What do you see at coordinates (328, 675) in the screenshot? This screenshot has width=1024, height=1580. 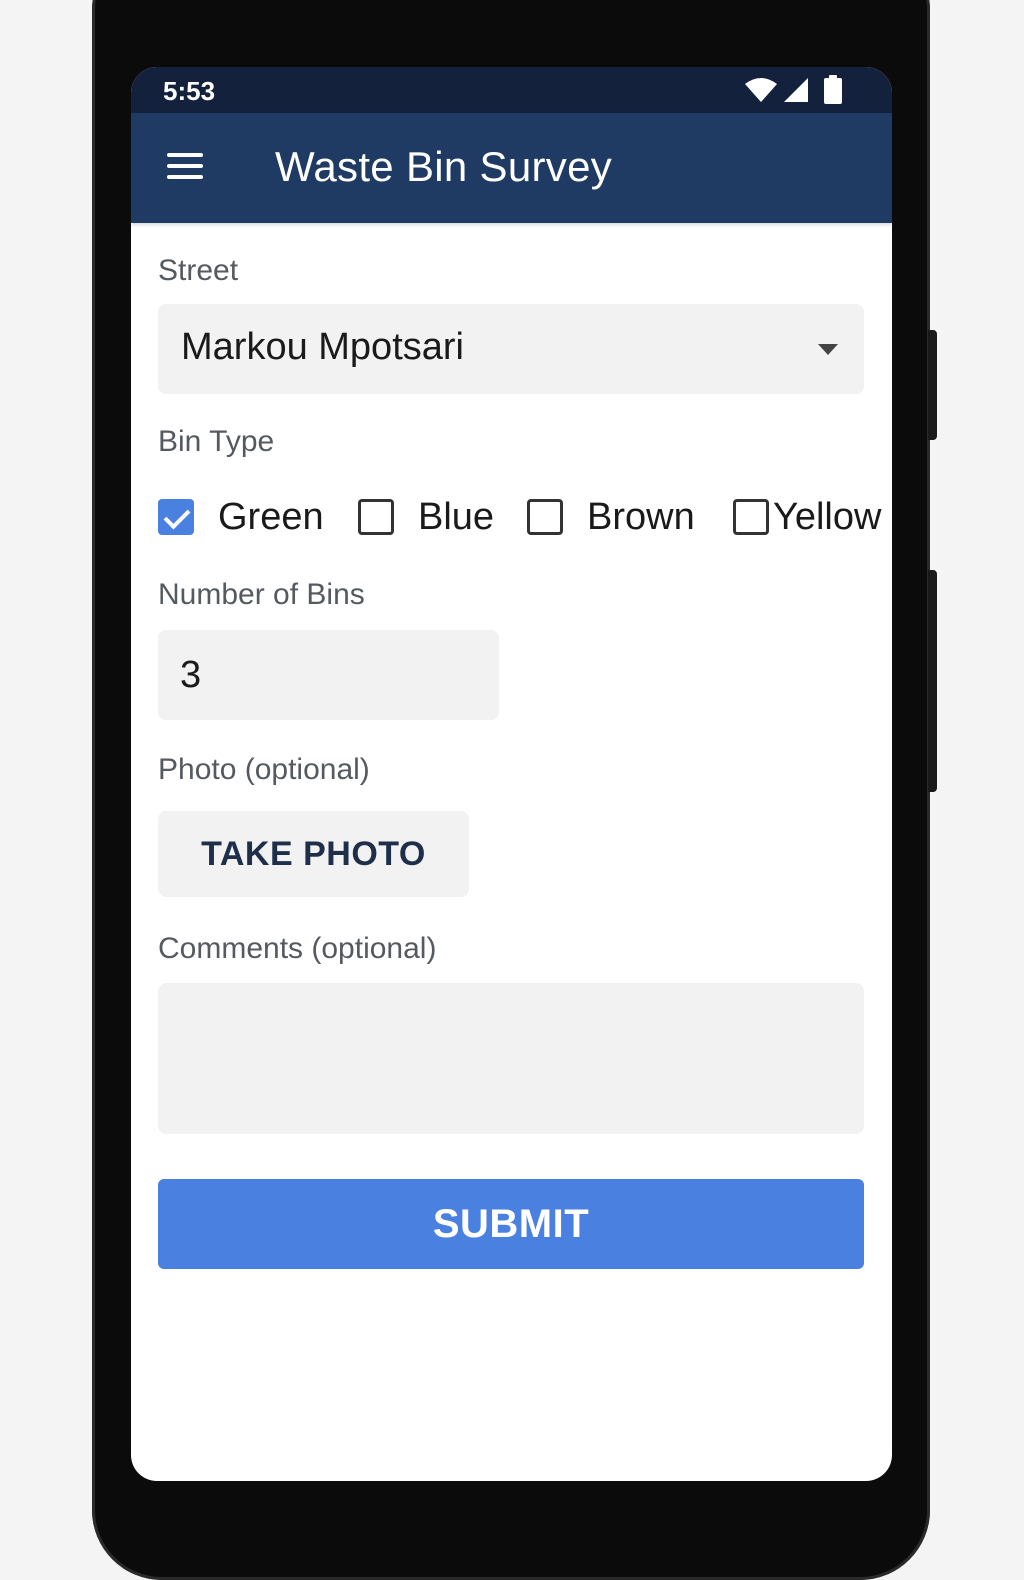 I see `number-of-bins-input: 3` at bounding box center [328, 675].